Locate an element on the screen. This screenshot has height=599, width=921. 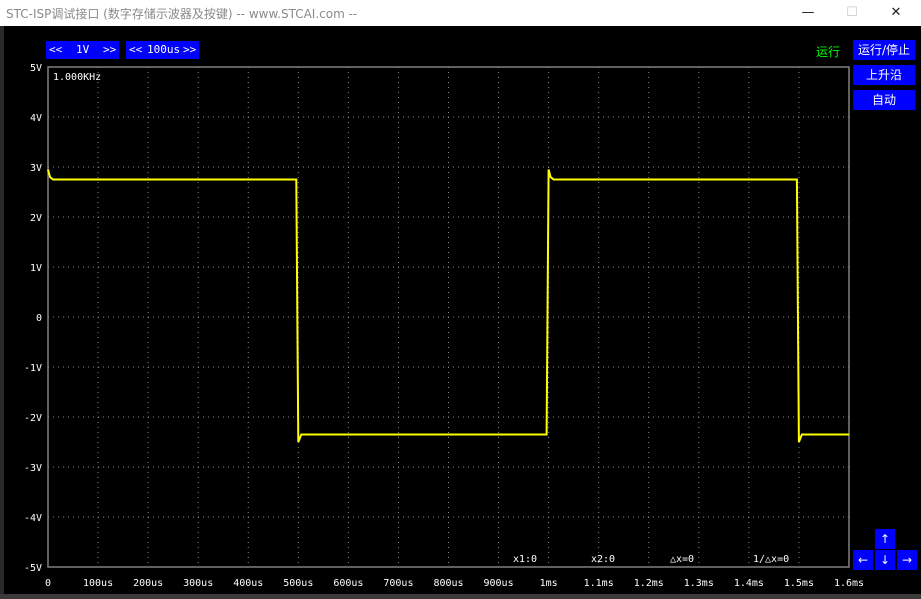
x-tick-label: 0 is located at coordinates (48, 583).